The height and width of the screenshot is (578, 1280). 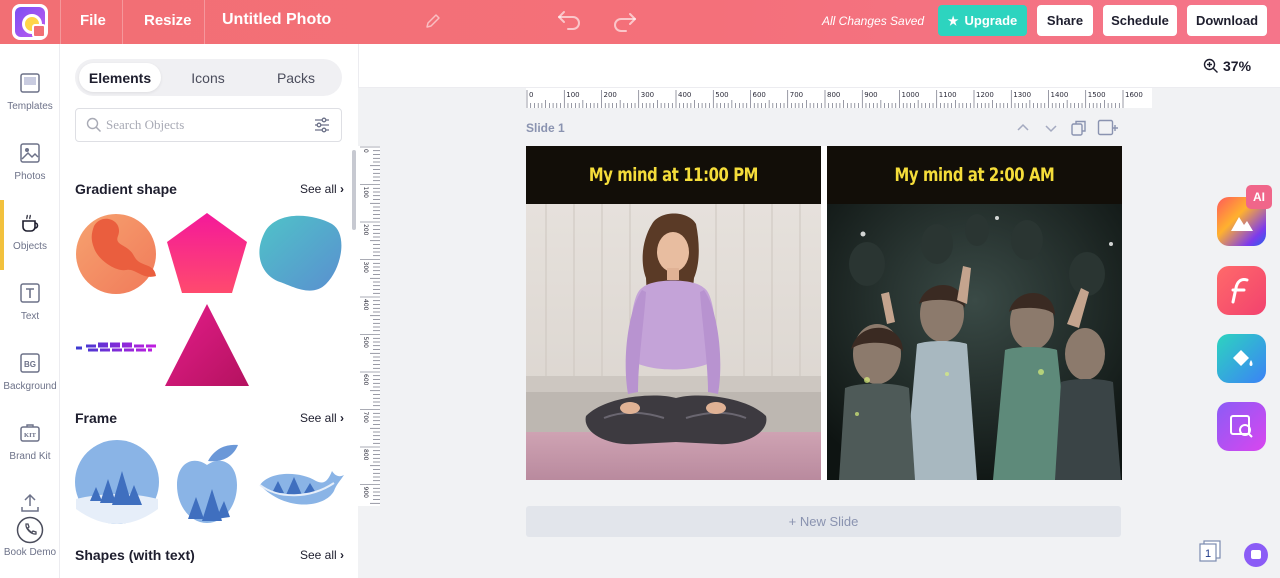 What do you see at coordinates (117, 253) in the screenshot?
I see `gradient-blob-orange` at bounding box center [117, 253].